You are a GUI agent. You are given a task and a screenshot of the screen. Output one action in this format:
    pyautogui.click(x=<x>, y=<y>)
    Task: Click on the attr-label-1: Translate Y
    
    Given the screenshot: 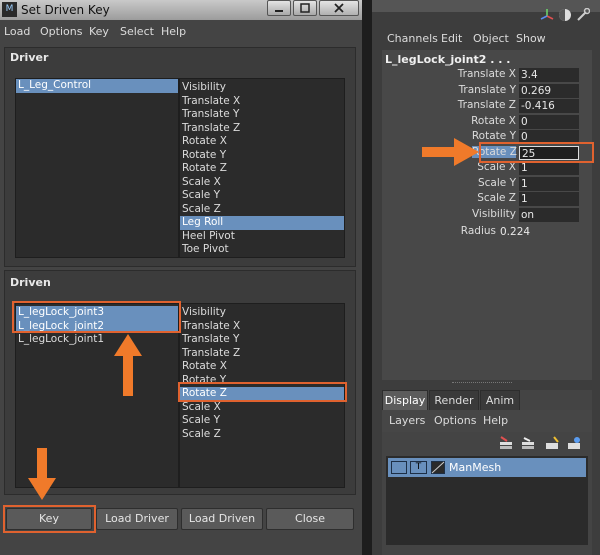 What is the action you would take?
    pyautogui.click(x=441, y=90)
    